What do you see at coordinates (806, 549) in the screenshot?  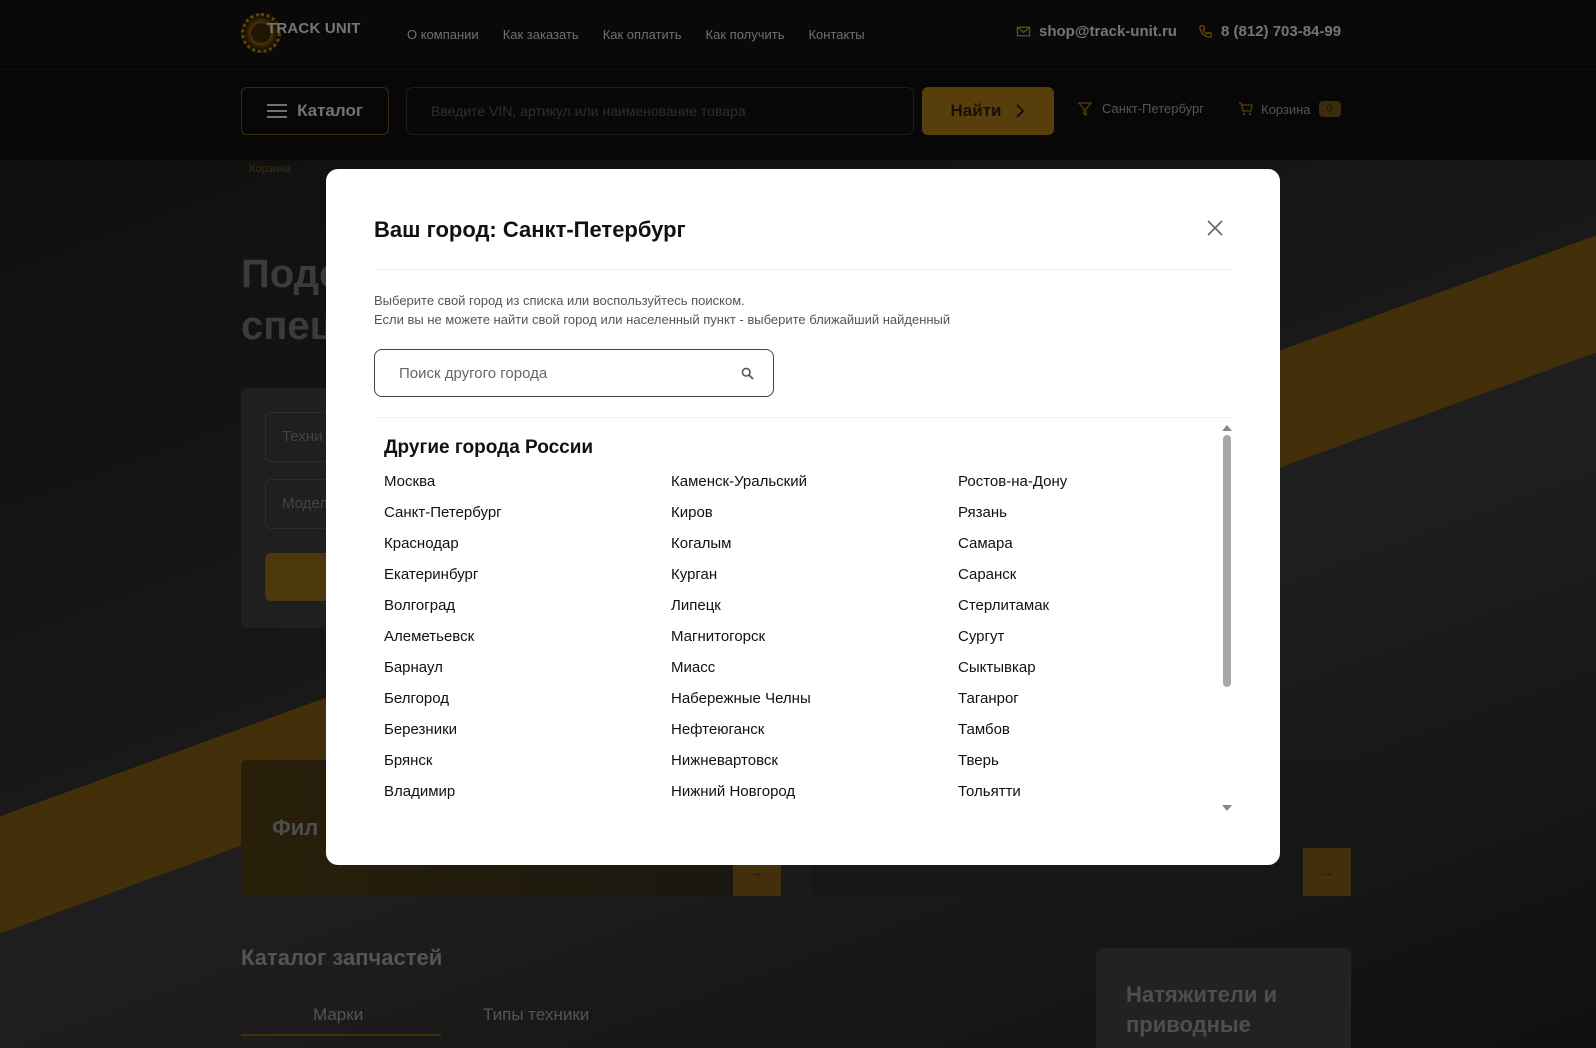 I see `city-item: Когалым` at bounding box center [806, 549].